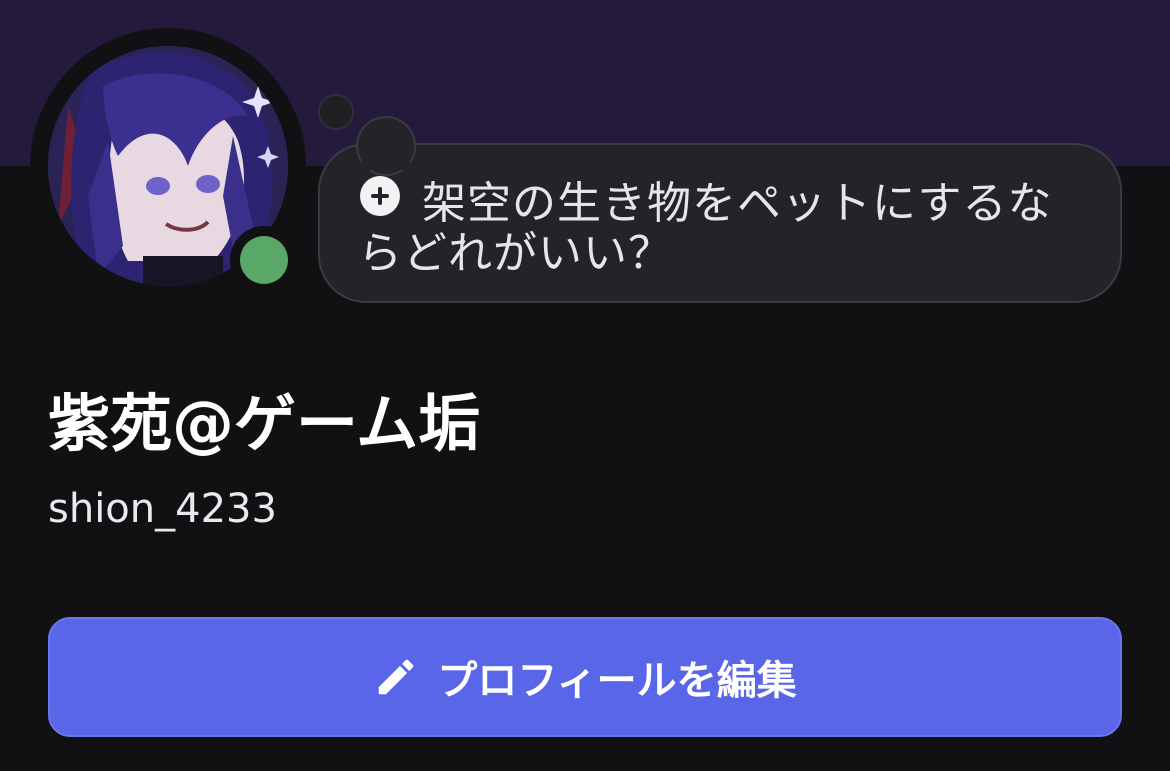  I want to click on thought-bubble-content: 架空の生き物をペットにするならどれがいい？, so click(718, 227).